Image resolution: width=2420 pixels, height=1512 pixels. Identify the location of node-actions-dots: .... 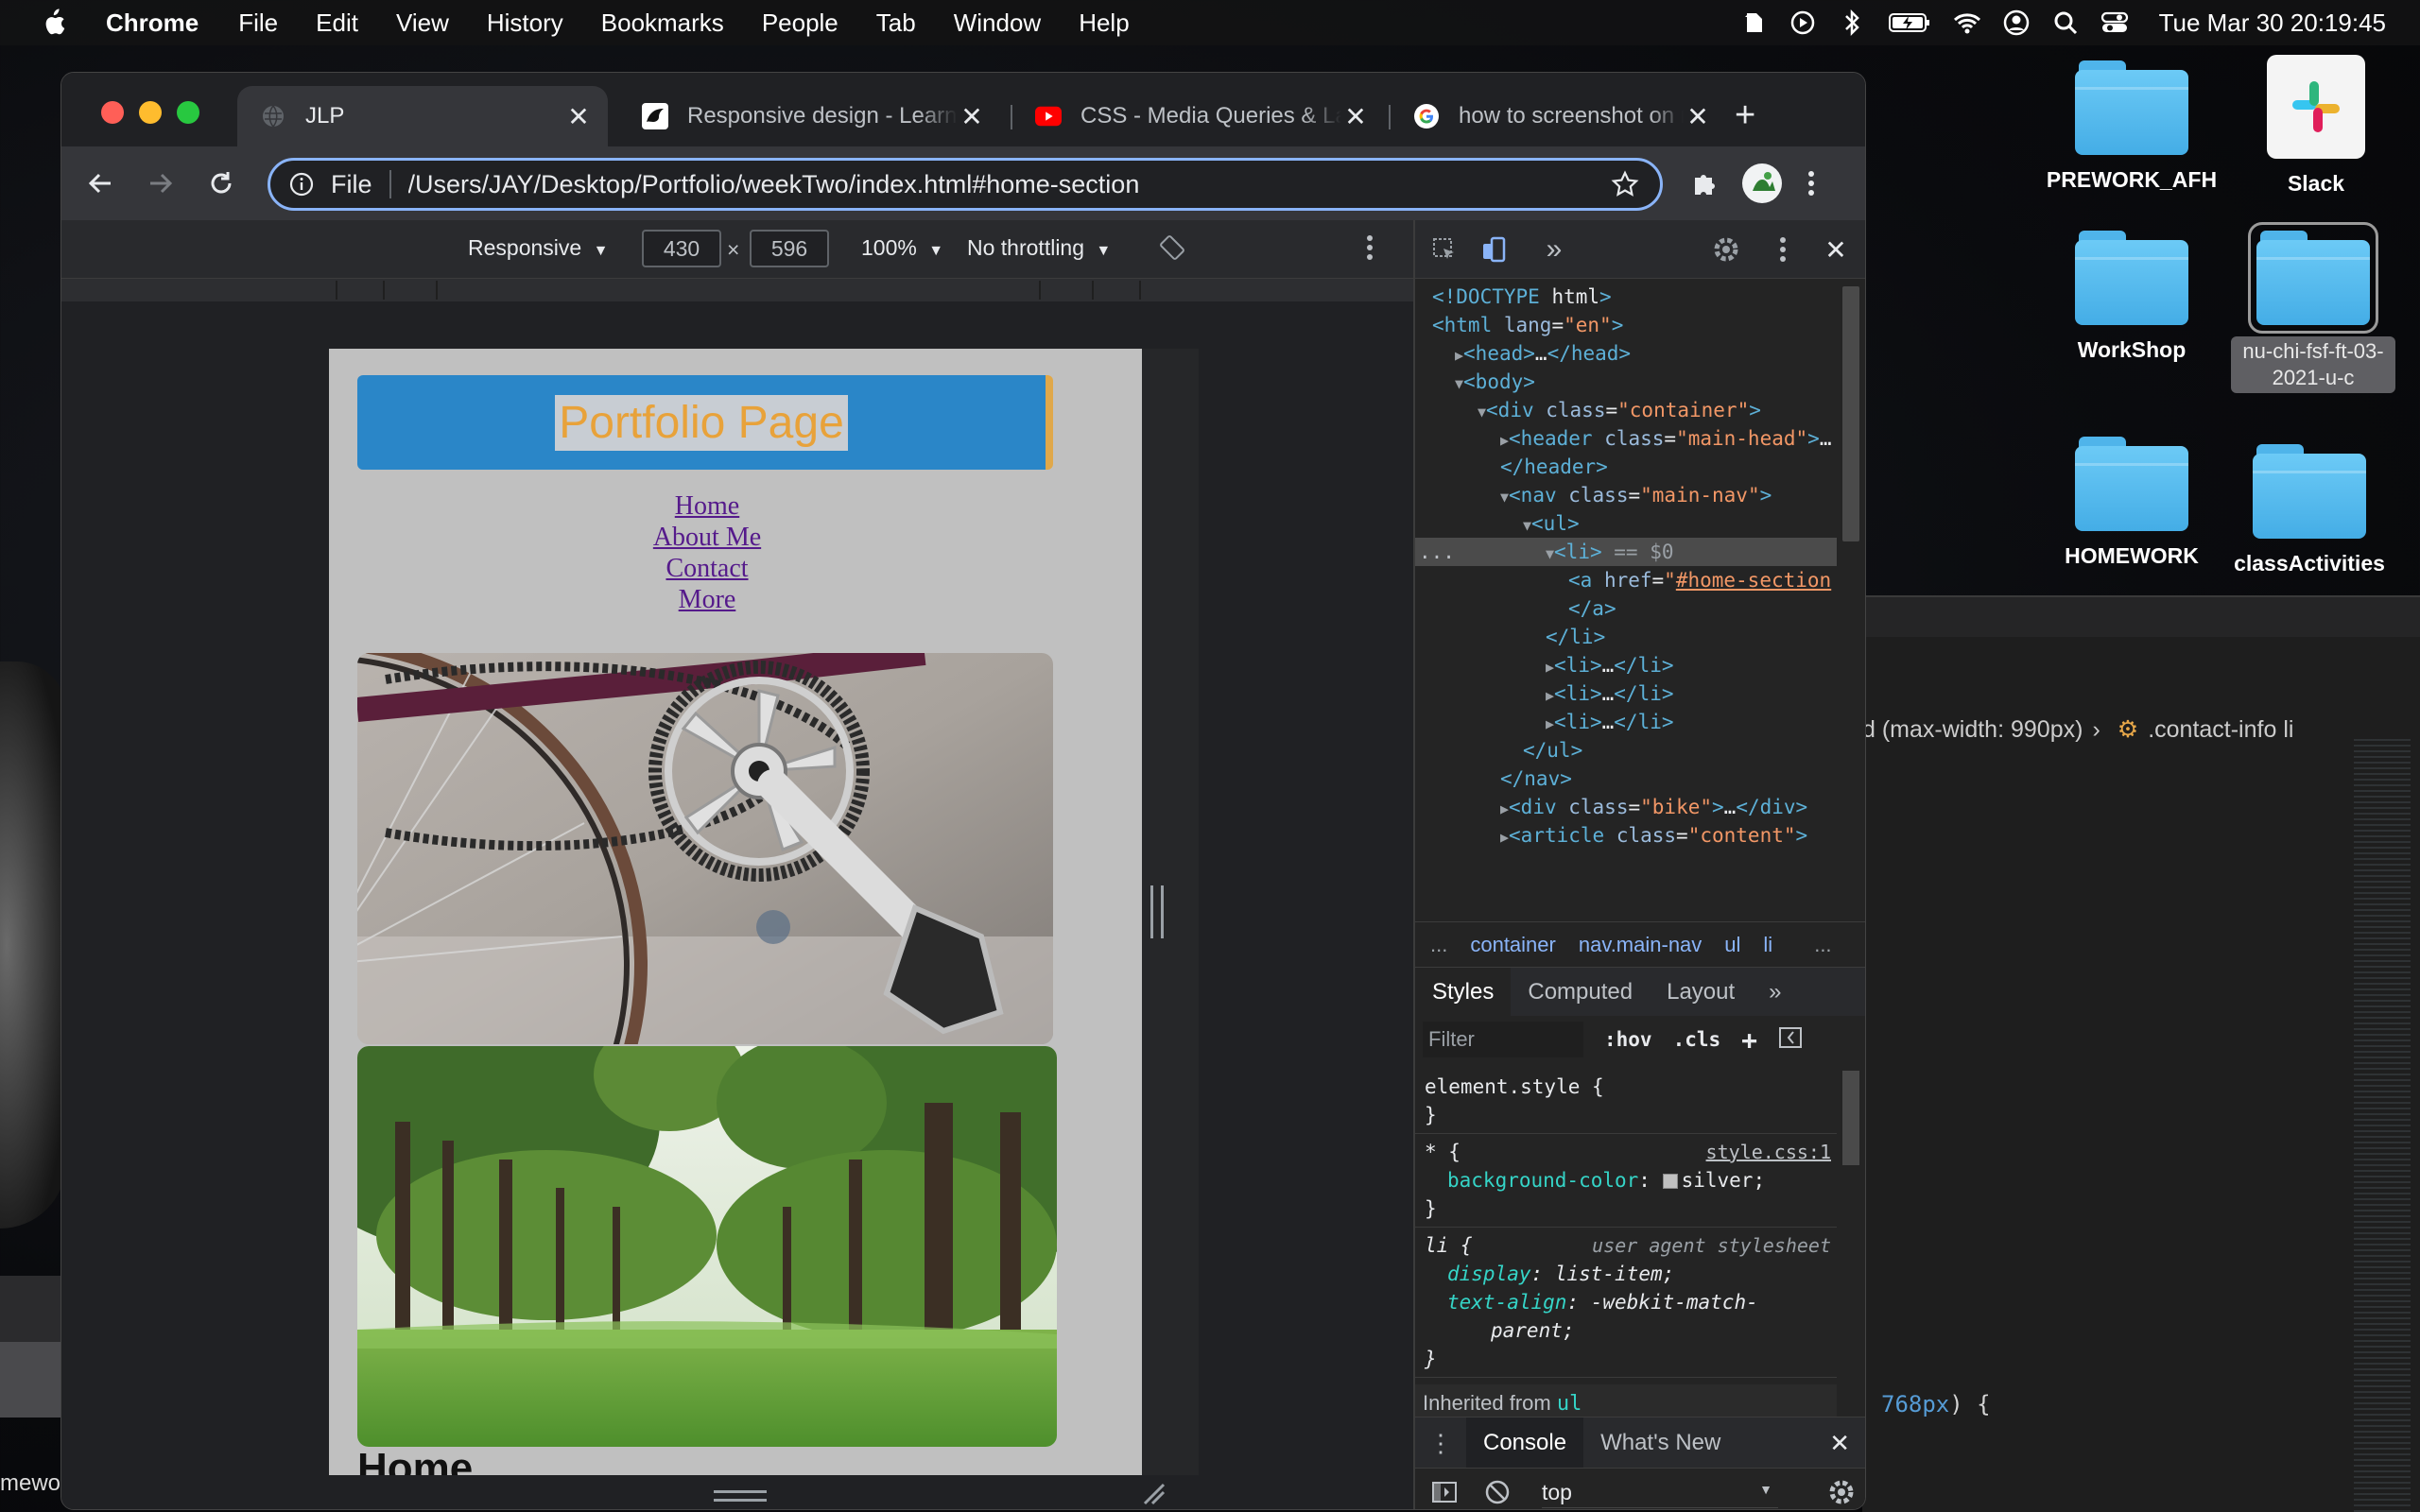
(1437, 552).